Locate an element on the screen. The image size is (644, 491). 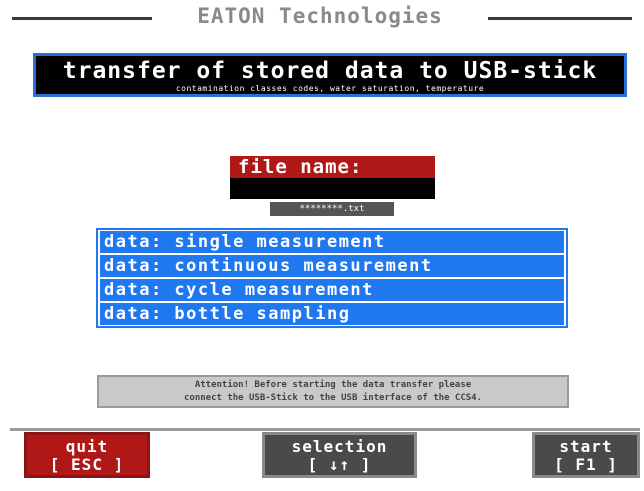
footer-divider is located at coordinates (325, 429).